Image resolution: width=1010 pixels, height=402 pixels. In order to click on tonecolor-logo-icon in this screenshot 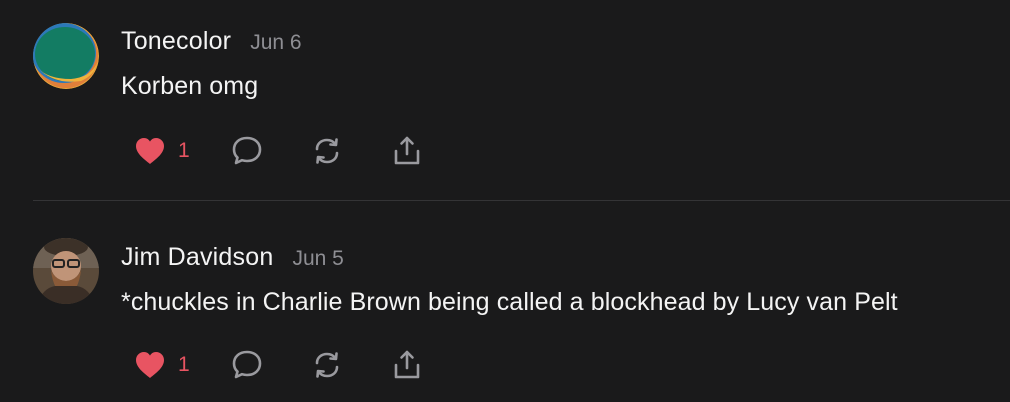, I will do `click(66, 56)`.